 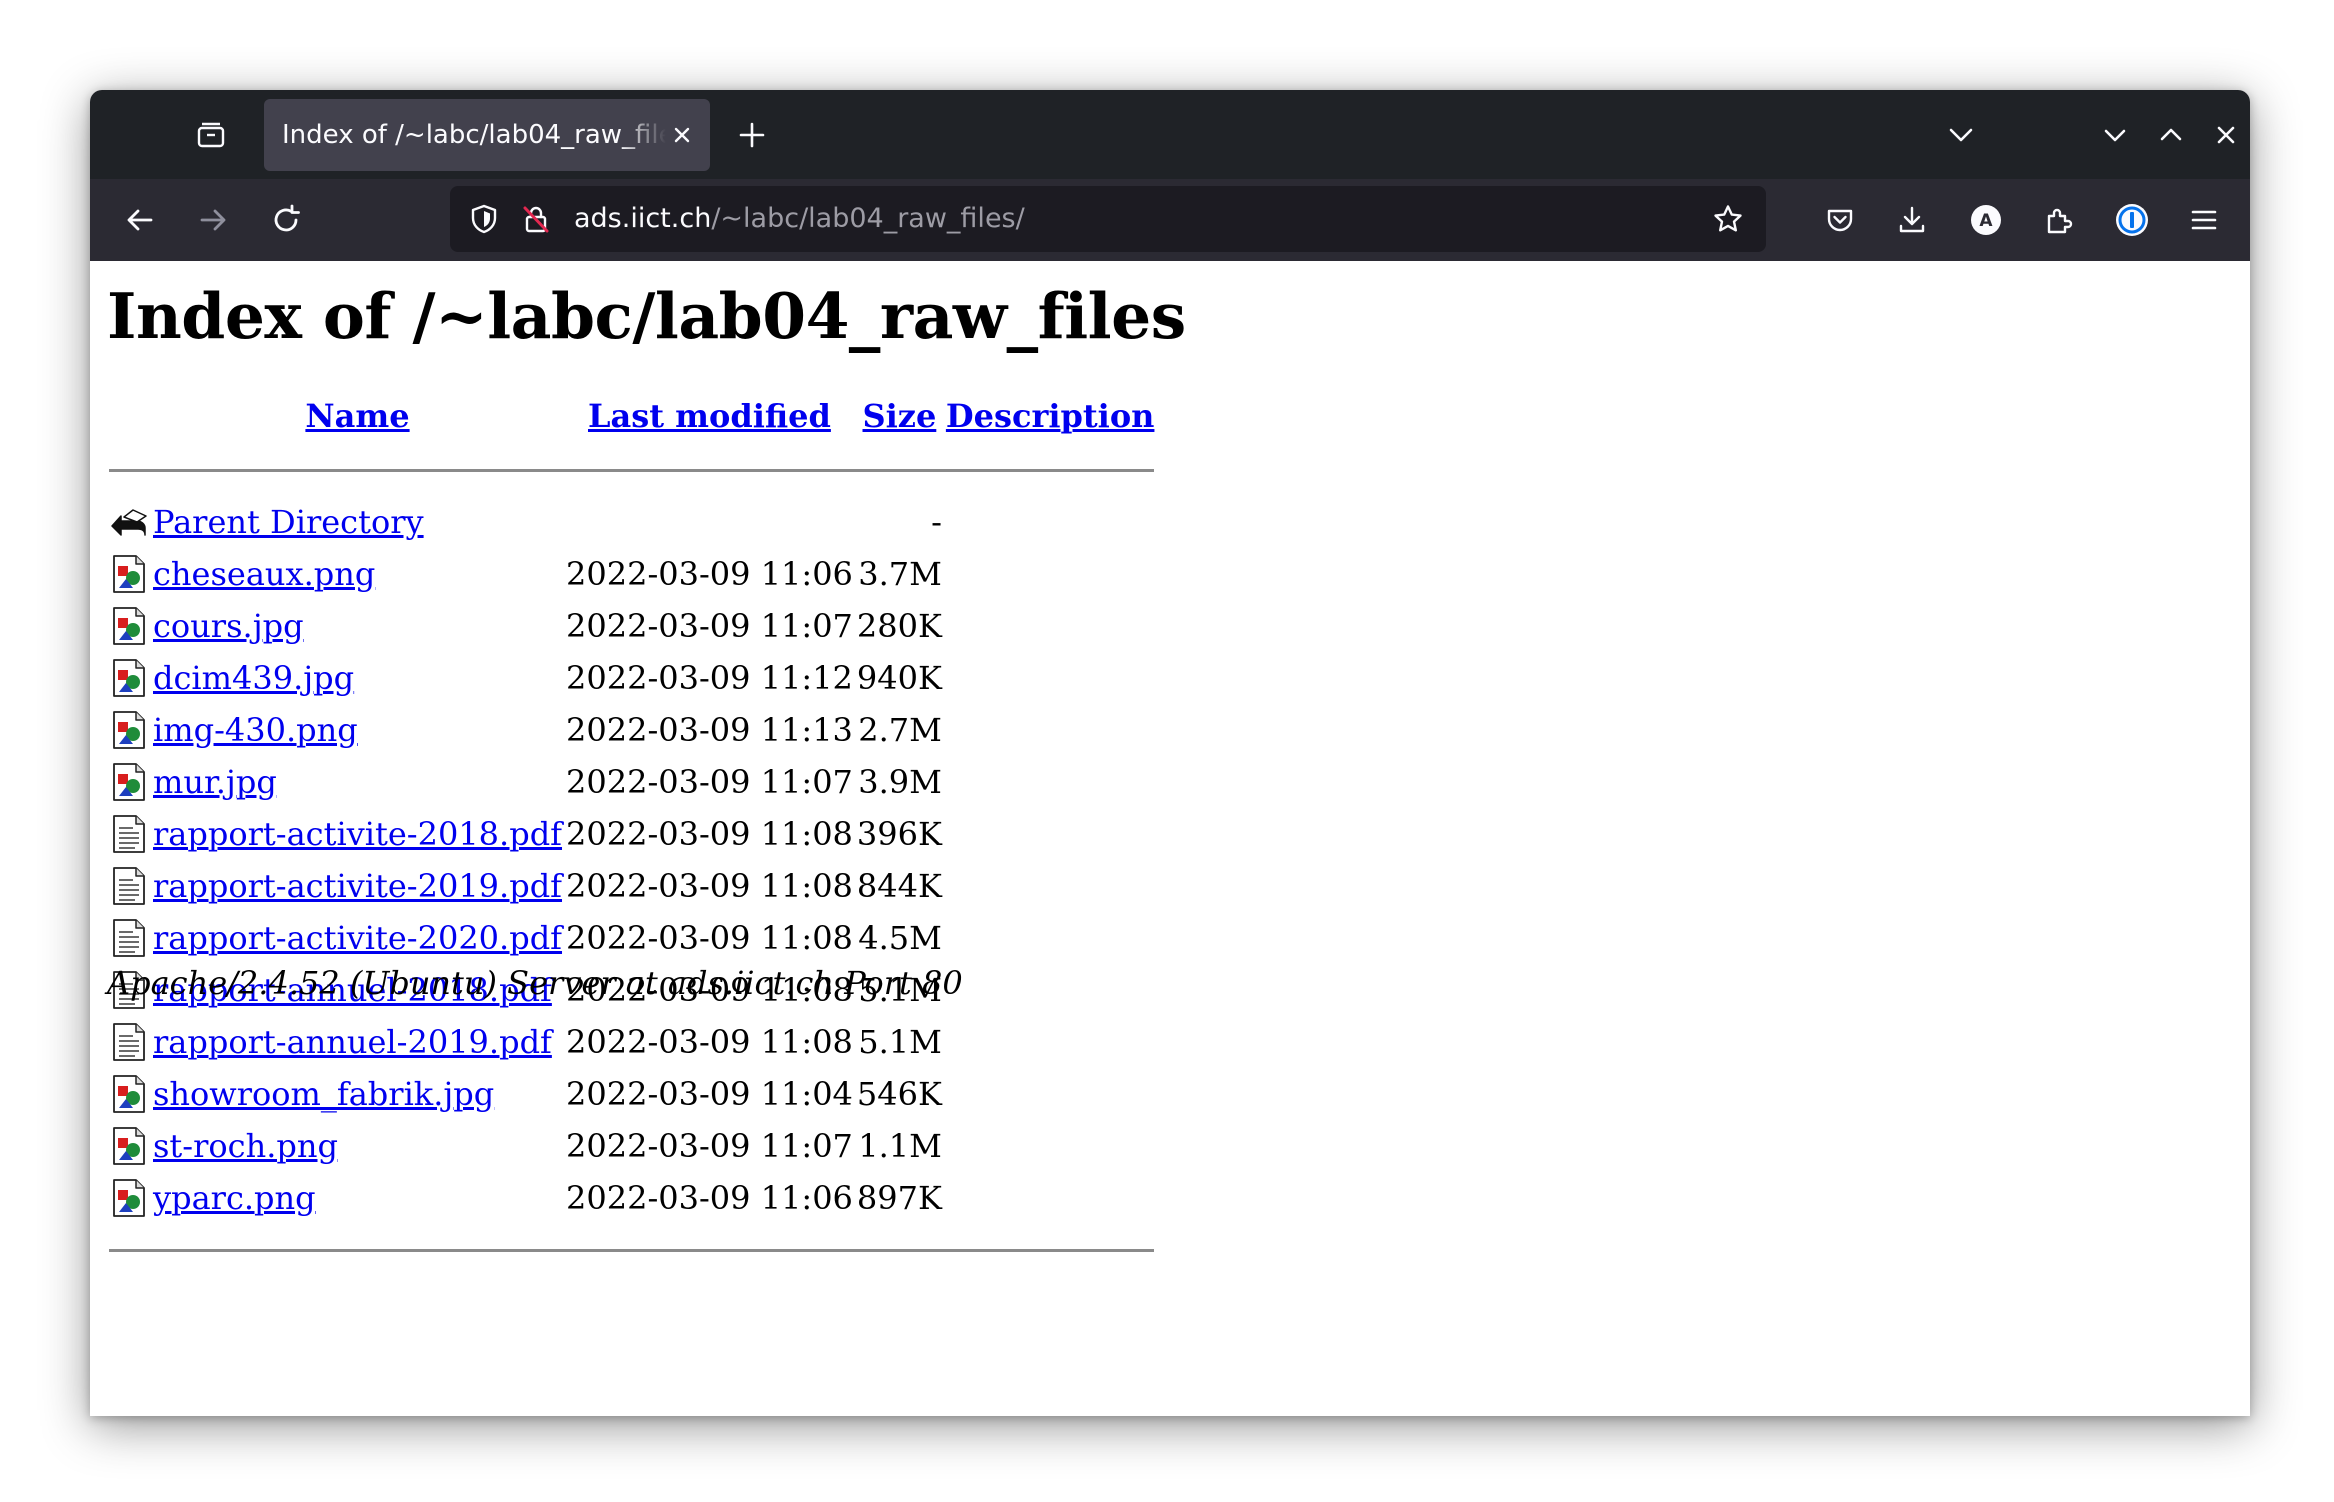 I want to click on footer-divider, so click(x=632, y=1250).